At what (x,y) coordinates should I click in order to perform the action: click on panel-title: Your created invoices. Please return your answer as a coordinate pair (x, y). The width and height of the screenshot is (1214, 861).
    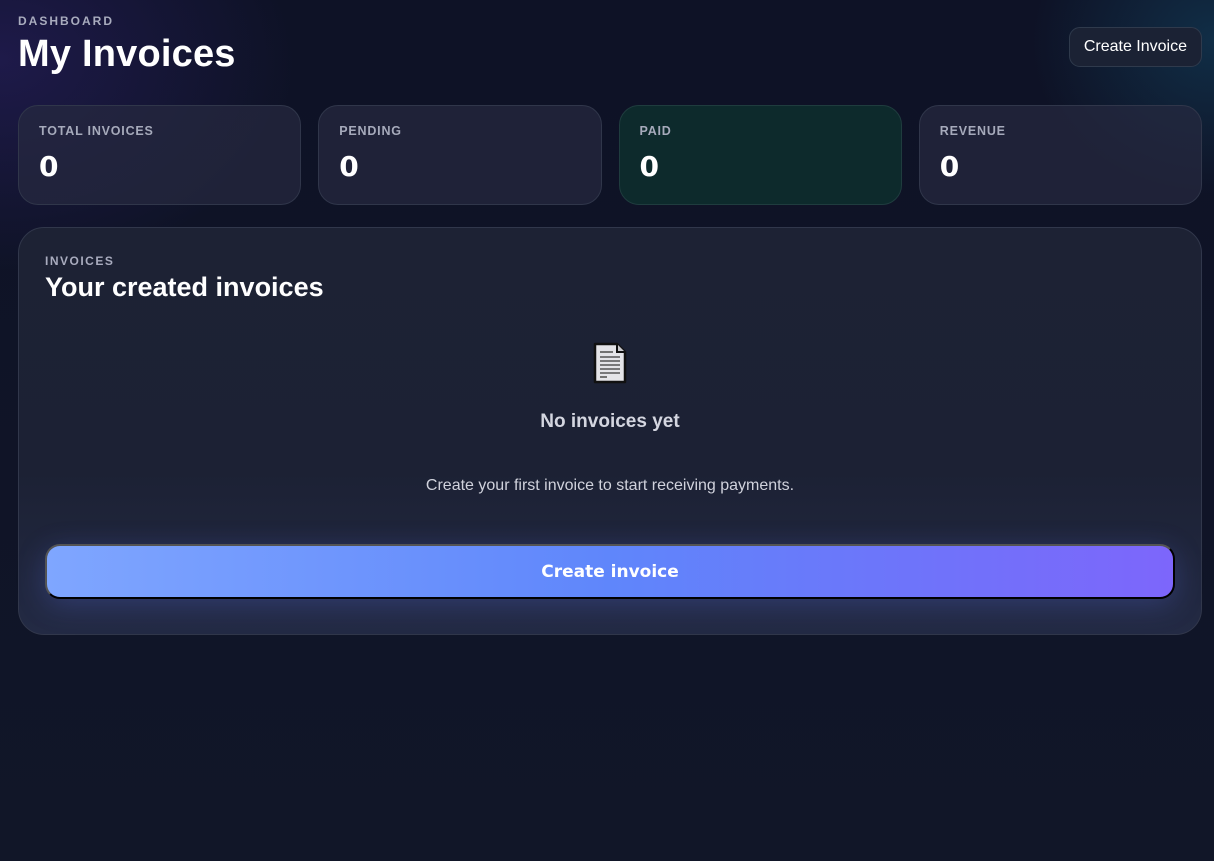
    Looking at the image, I should click on (184, 287).